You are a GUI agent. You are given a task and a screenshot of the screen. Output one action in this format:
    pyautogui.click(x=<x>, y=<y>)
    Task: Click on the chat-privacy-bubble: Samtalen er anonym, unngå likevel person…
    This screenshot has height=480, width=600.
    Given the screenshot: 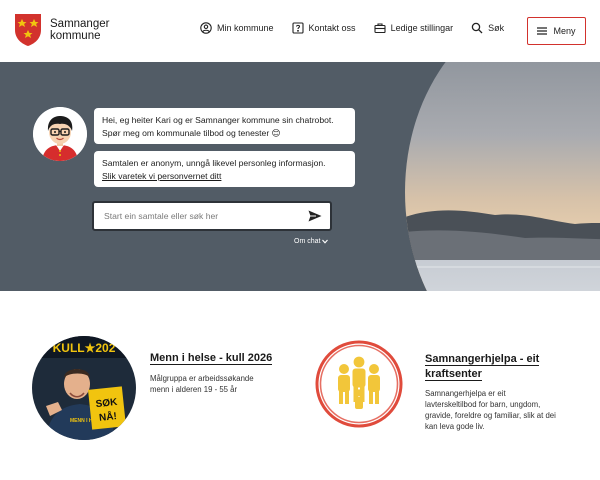 What is the action you would take?
    pyautogui.click(x=224, y=169)
    